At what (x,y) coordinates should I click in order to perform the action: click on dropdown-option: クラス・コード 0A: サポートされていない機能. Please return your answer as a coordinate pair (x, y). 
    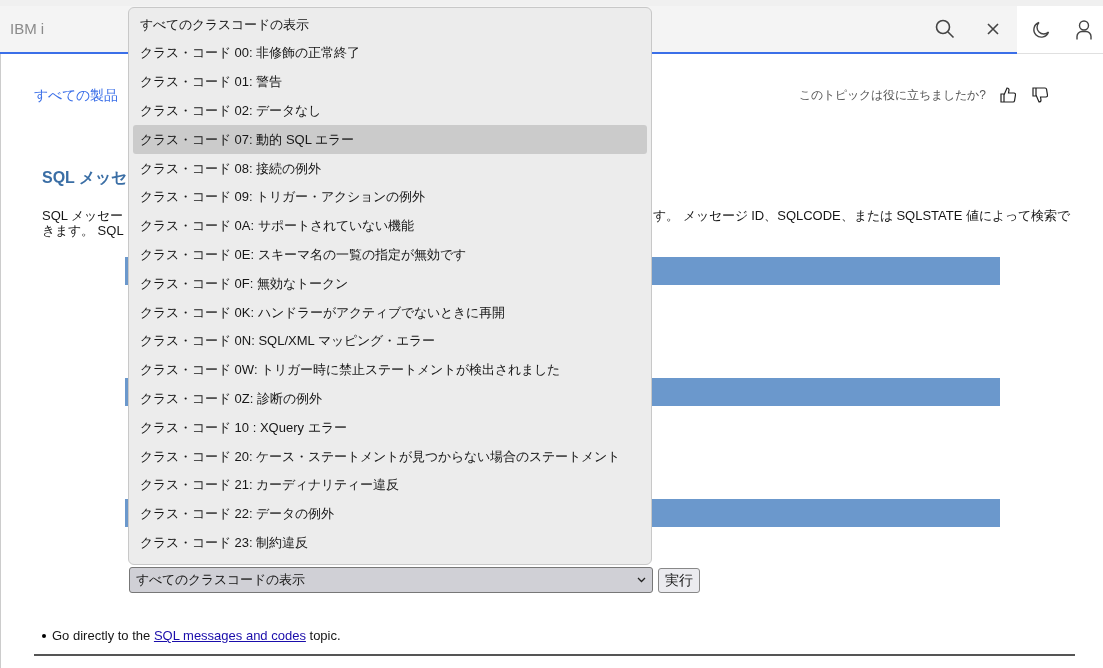
    Looking at the image, I should click on (390, 226).